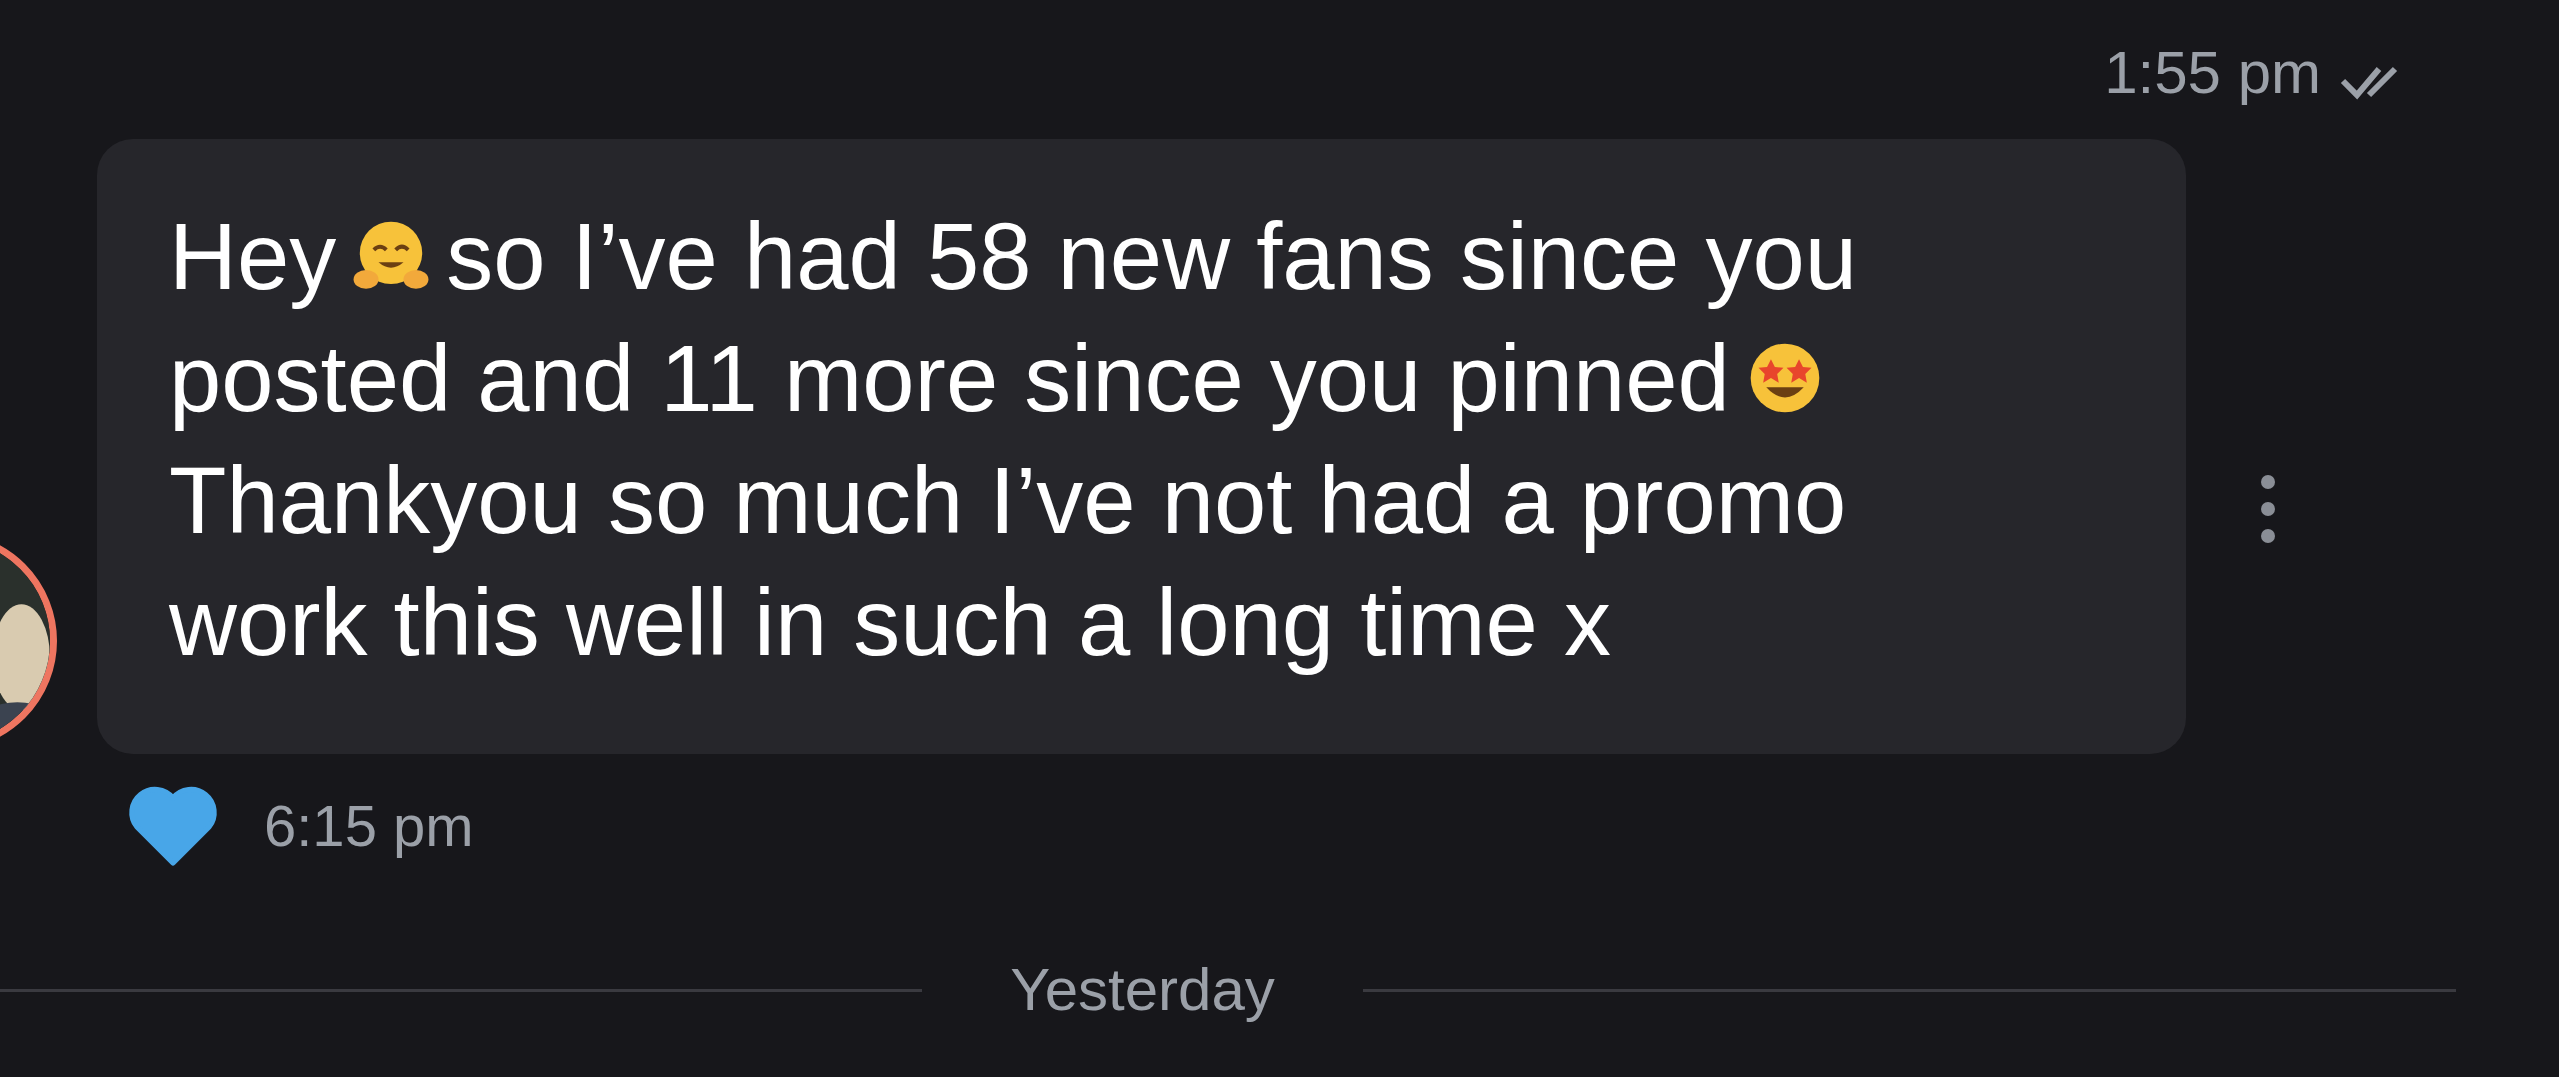 The image size is (2559, 1077). Describe the element at coordinates (1152, 256) in the screenshot. I see `message-text: so I’ve had 58 new fans since you` at that location.